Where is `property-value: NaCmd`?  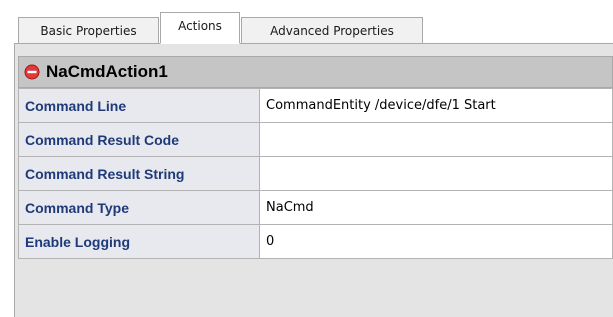
property-value: NaCmd is located at coordinates (436, 207).